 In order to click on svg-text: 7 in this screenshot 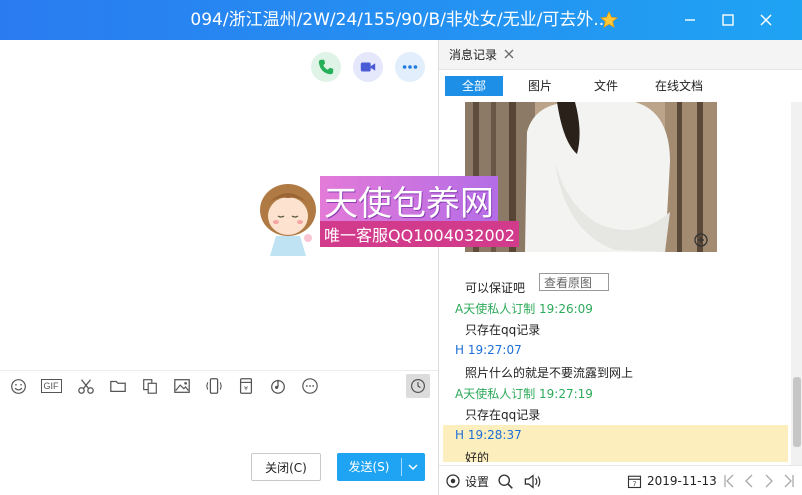, I will do `click(635, 484)`.